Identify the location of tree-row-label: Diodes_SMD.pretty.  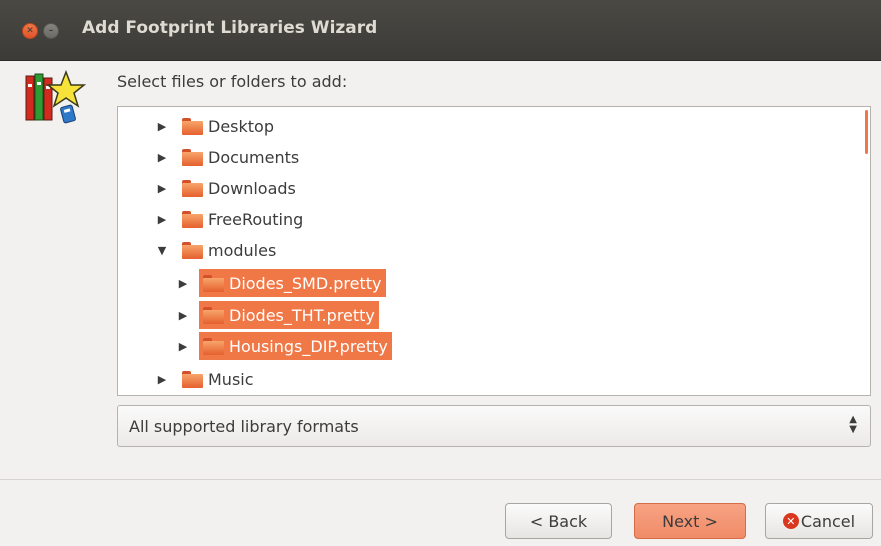
(305, 283).